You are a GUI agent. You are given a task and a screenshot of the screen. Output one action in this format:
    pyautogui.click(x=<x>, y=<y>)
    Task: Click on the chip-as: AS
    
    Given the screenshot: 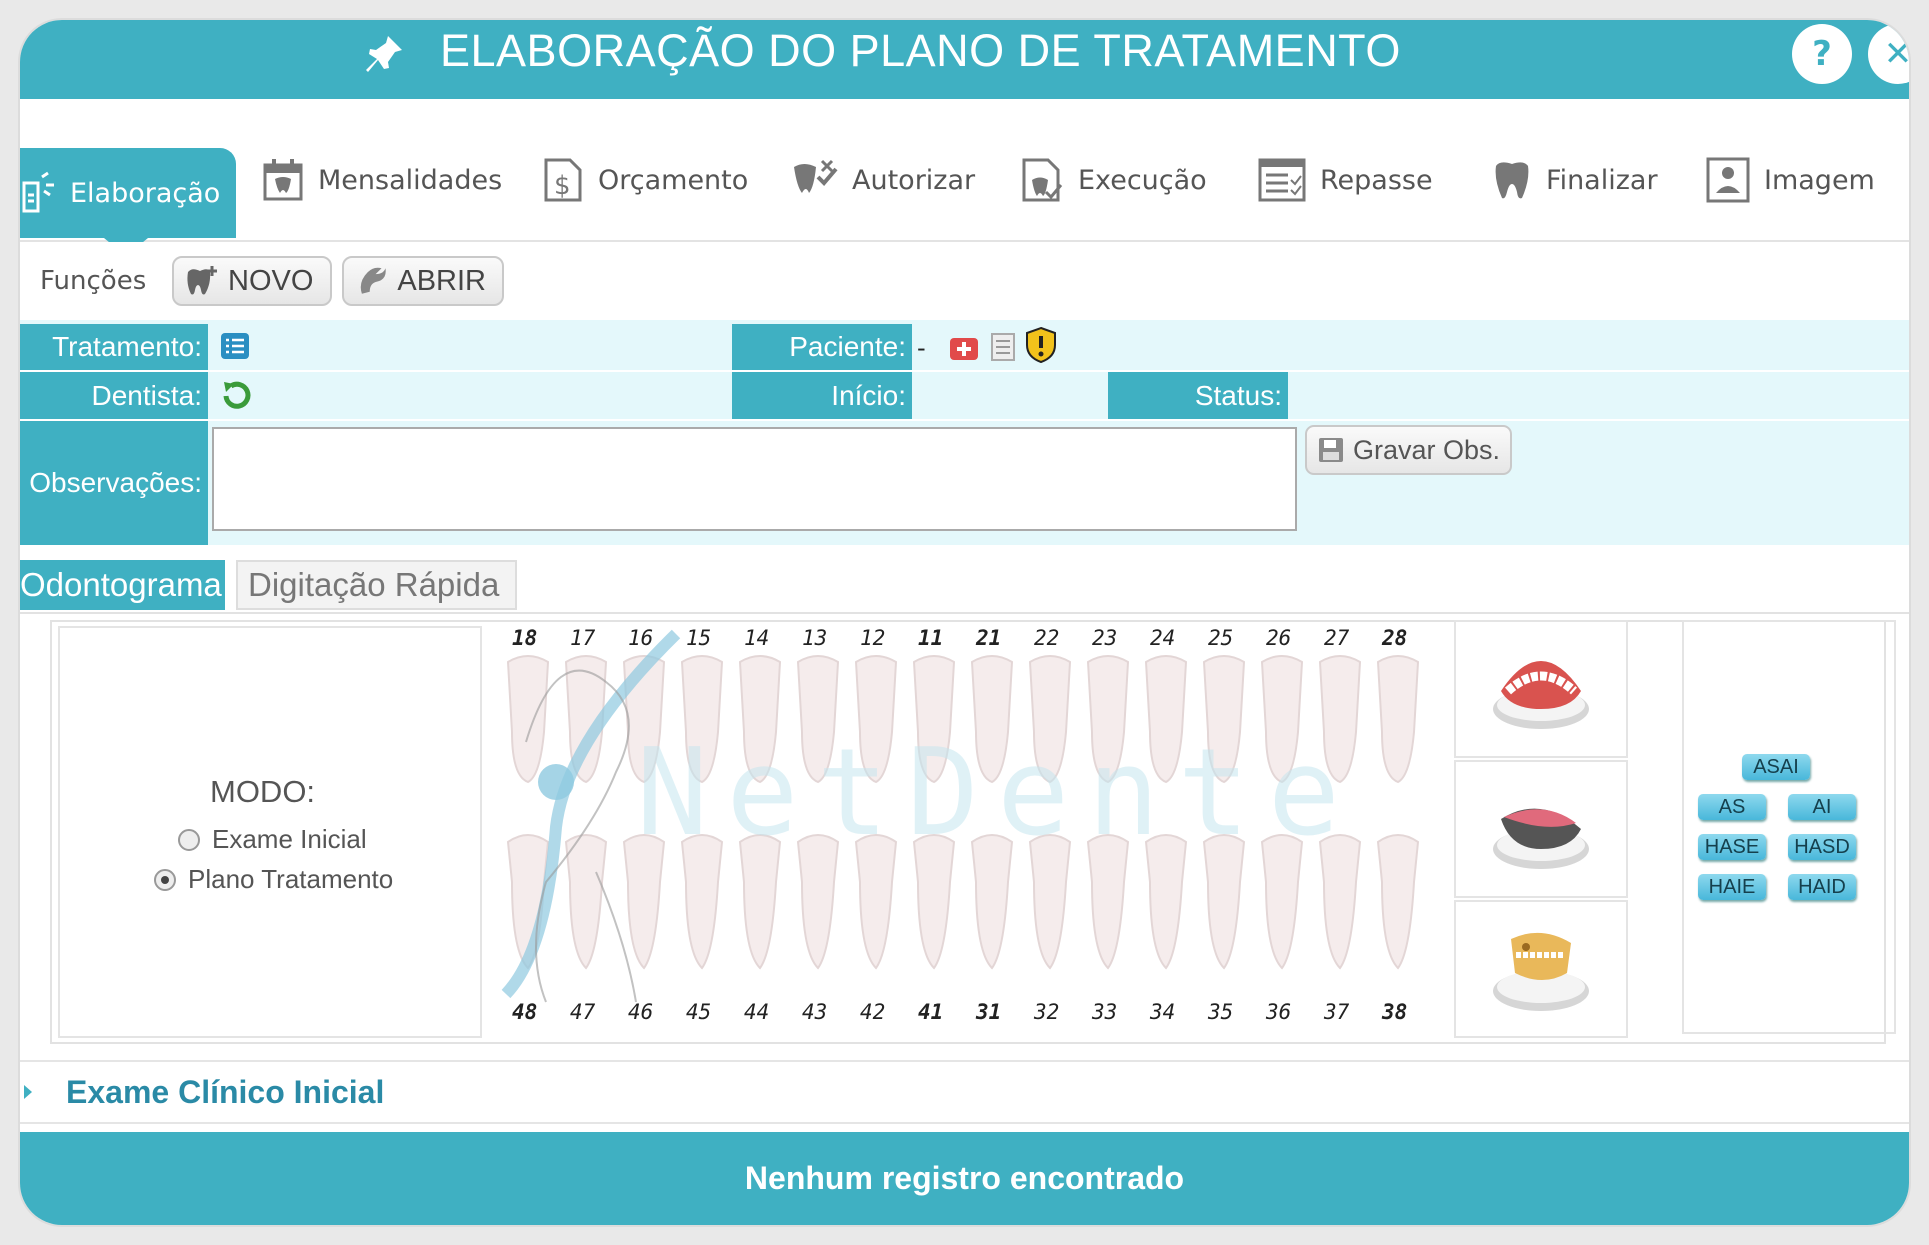 What is the action you would take?
    pyautogui.click(x=1732, y=807)
    